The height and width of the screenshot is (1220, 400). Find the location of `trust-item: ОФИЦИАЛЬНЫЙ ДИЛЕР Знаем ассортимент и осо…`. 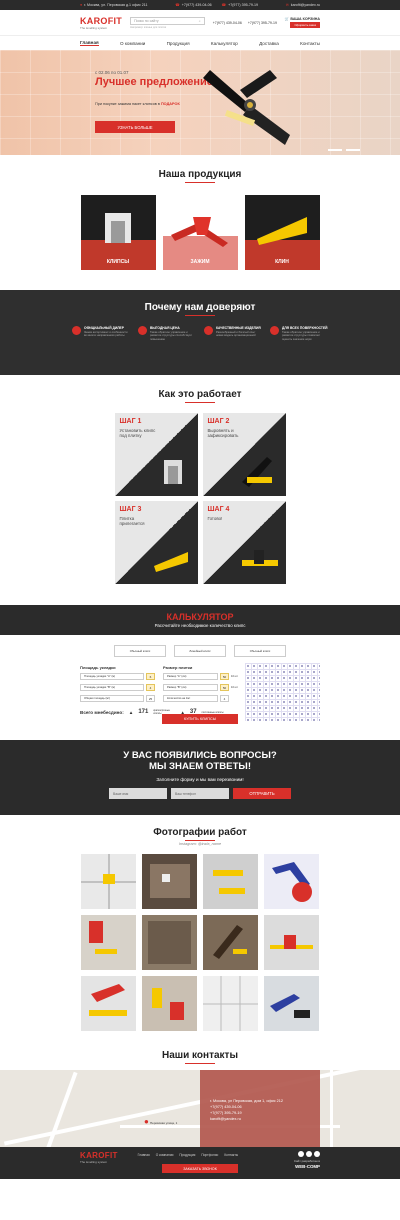

trust-item: ОФИЦИАЛЬНЫЙ ДИЛЕР Знаем ассортимент и осо… is located at coordinates (101, 333).